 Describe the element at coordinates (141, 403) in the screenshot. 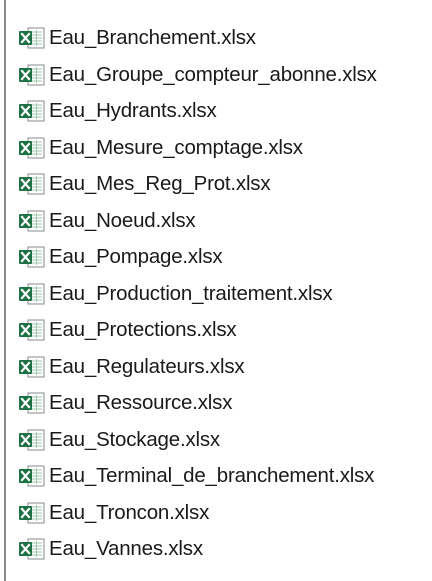

I see `file-name: Eau_Ressource.xlsx` at that location.